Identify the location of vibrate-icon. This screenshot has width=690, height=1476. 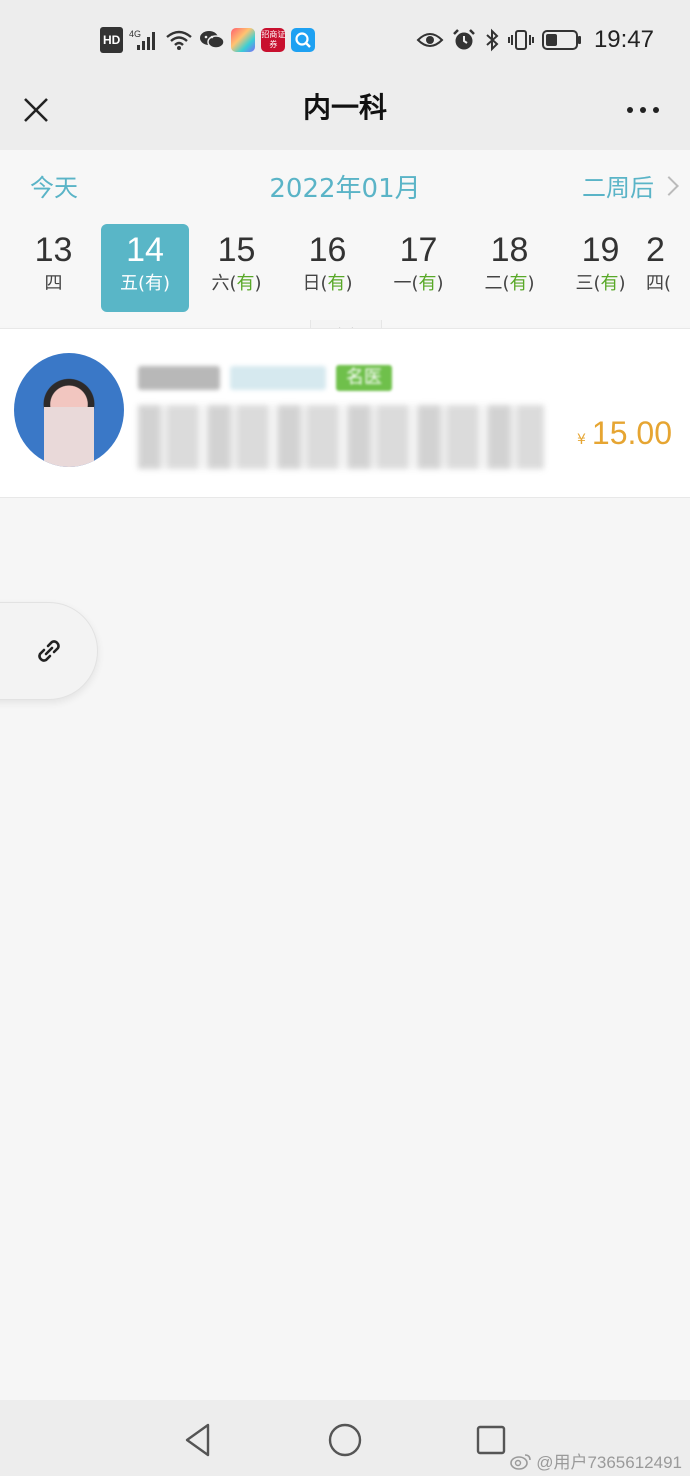
(520, 40).